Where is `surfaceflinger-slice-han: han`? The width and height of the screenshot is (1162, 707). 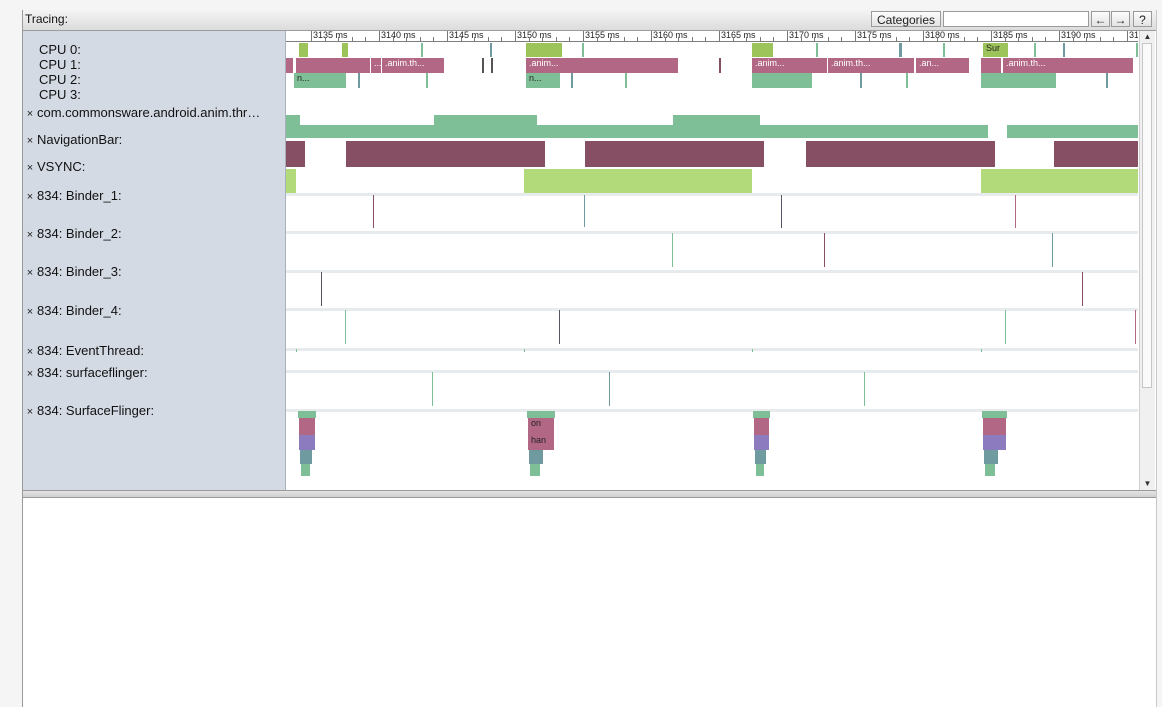 surfaceflinger-slice-han: han is located at coordinates (541, 442).